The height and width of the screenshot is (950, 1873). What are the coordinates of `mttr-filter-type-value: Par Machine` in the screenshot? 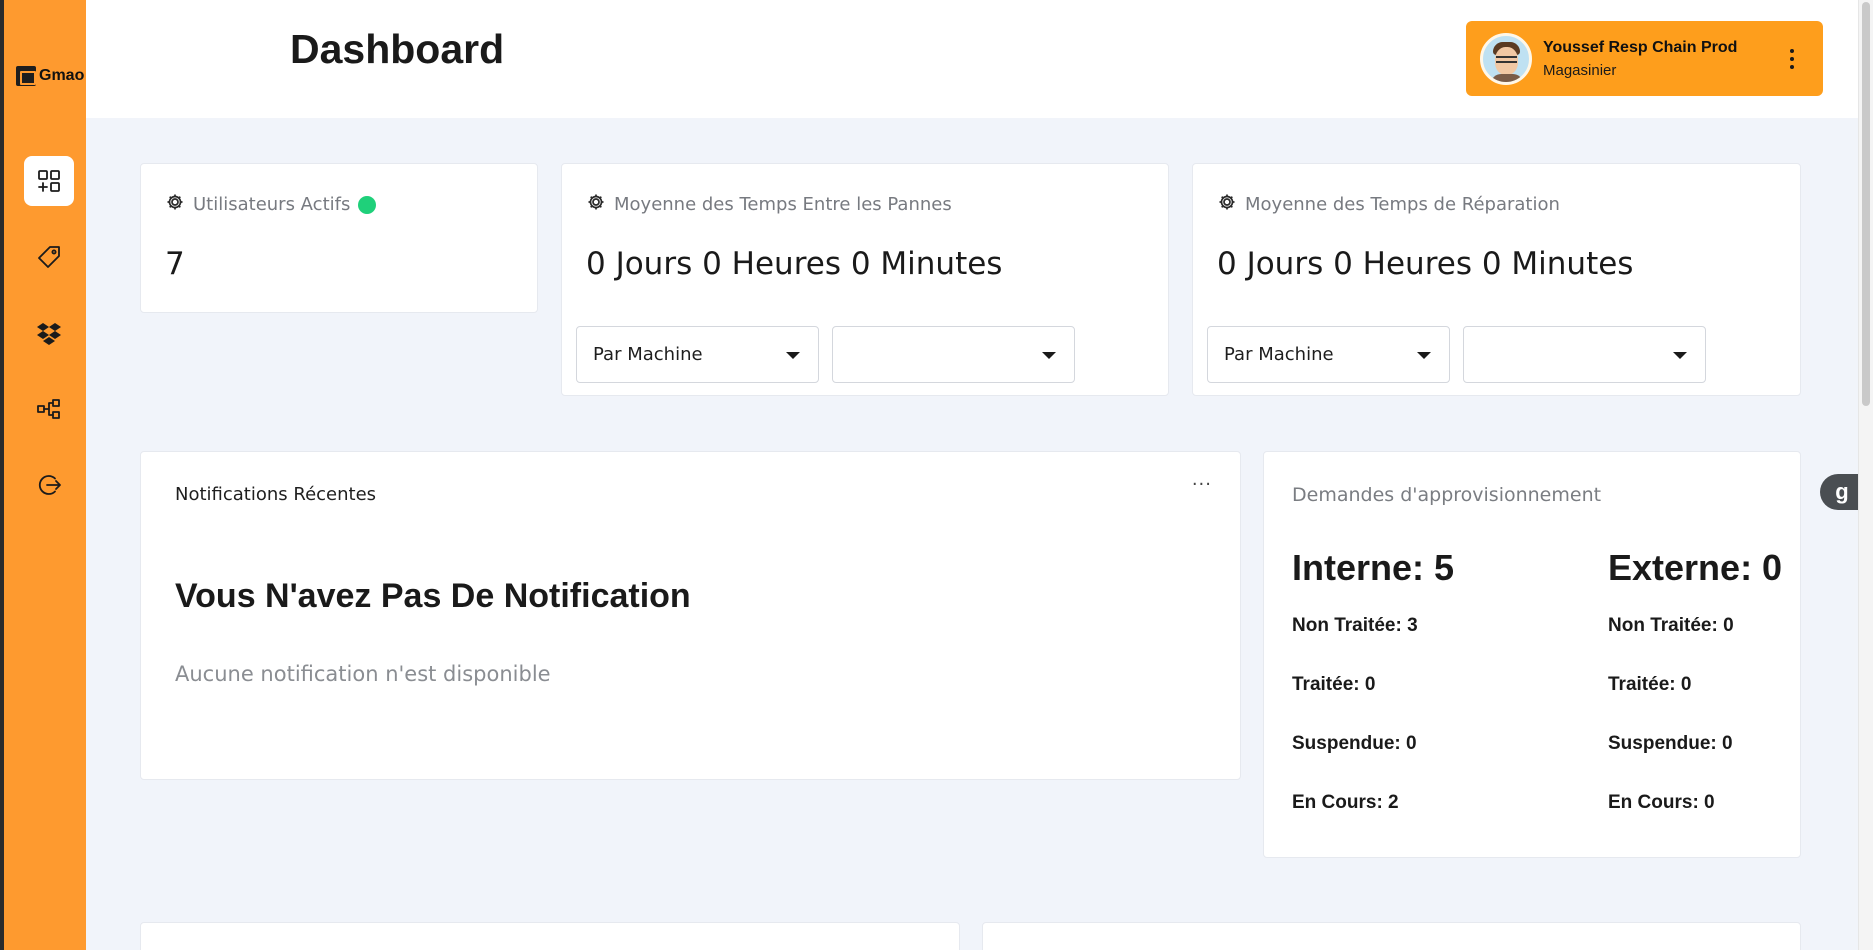 It's located at (1279, 354).